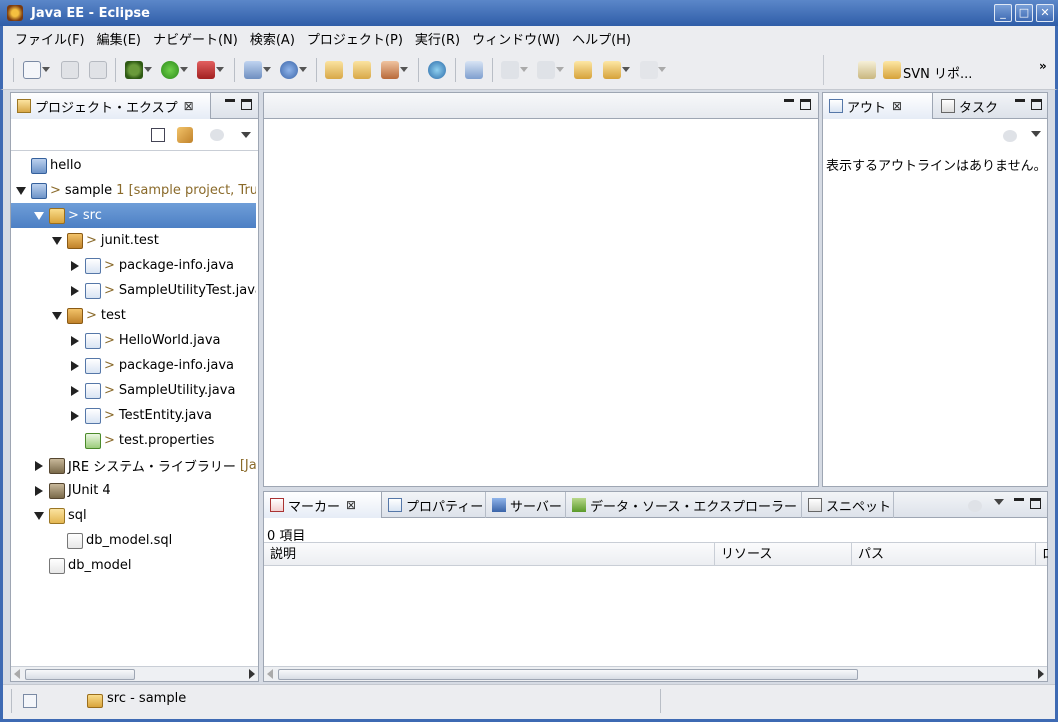 The height and width of the screenshot is (722, 1058). I want to click on tree-item: > sample 1 [sample project, Trun, so click(133, 190).